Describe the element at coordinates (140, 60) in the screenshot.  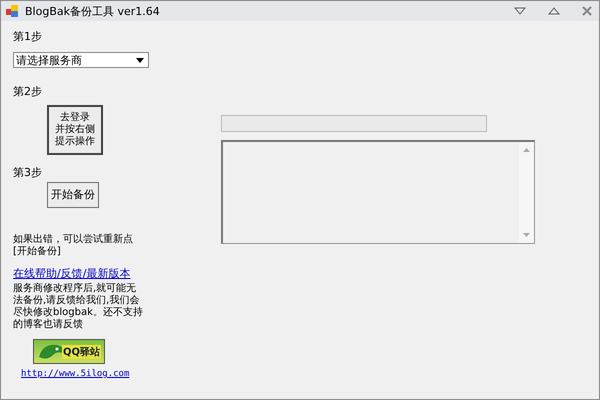
I see `caret-icon` at that location.